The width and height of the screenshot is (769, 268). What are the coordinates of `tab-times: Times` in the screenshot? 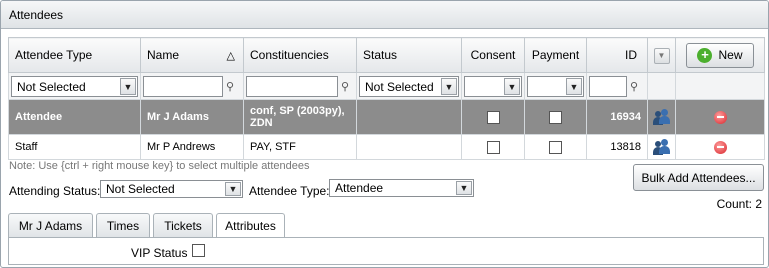 It's located at (123, 225).